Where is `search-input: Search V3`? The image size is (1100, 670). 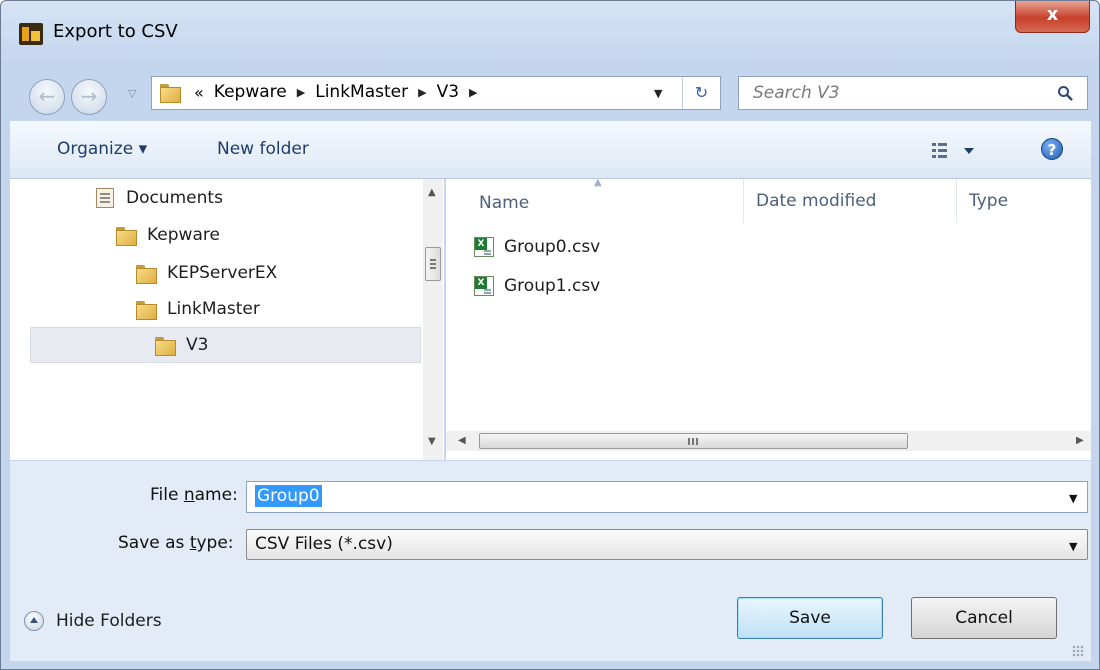
search-input: Search V3 is located at coordinates (913, 93).